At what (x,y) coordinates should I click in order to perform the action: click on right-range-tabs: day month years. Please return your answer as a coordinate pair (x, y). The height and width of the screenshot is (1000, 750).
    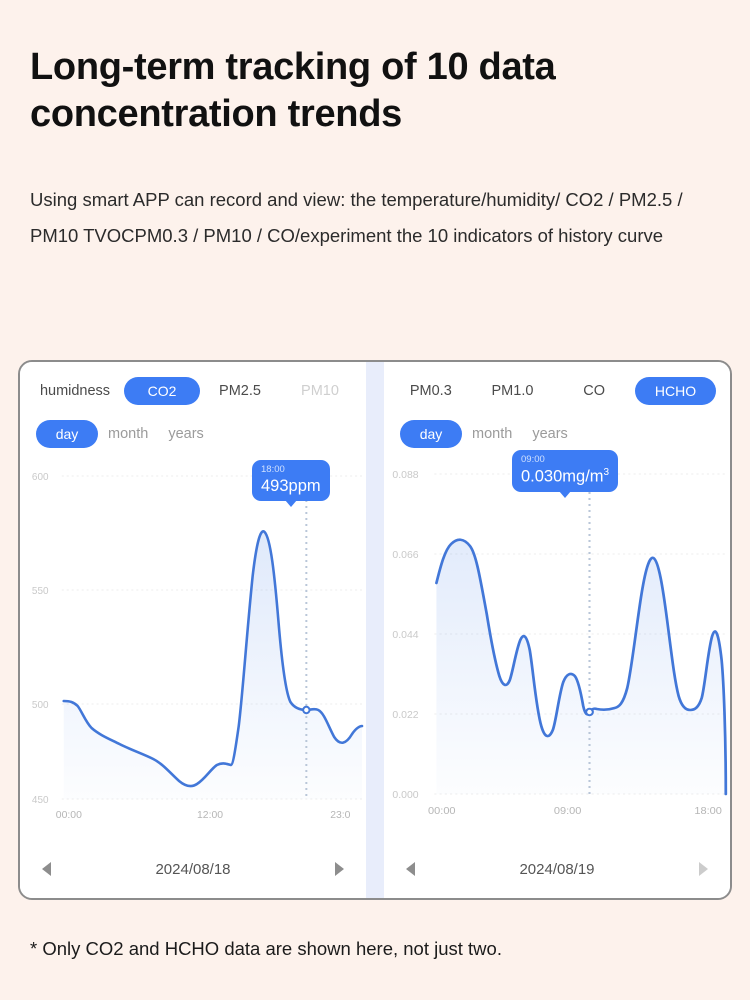
    Looking at the image, I should click on (557, 434).